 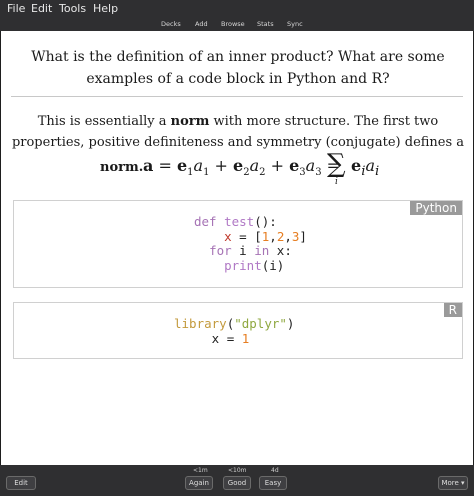 What do you see at coordinates (41, 8) in the screenshot?
I see `menu-edit: Edit` at bounding box center [41, 8].